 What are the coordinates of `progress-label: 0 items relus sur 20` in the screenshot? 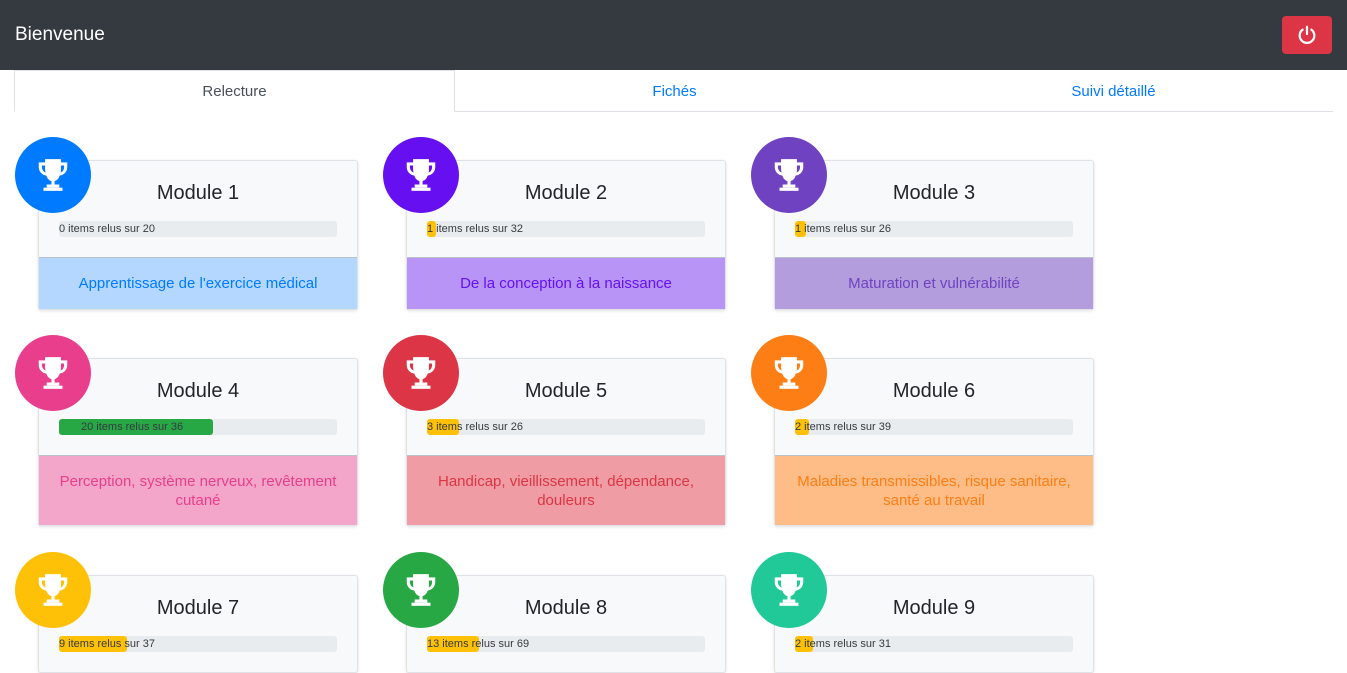 It's located at (107, 229).